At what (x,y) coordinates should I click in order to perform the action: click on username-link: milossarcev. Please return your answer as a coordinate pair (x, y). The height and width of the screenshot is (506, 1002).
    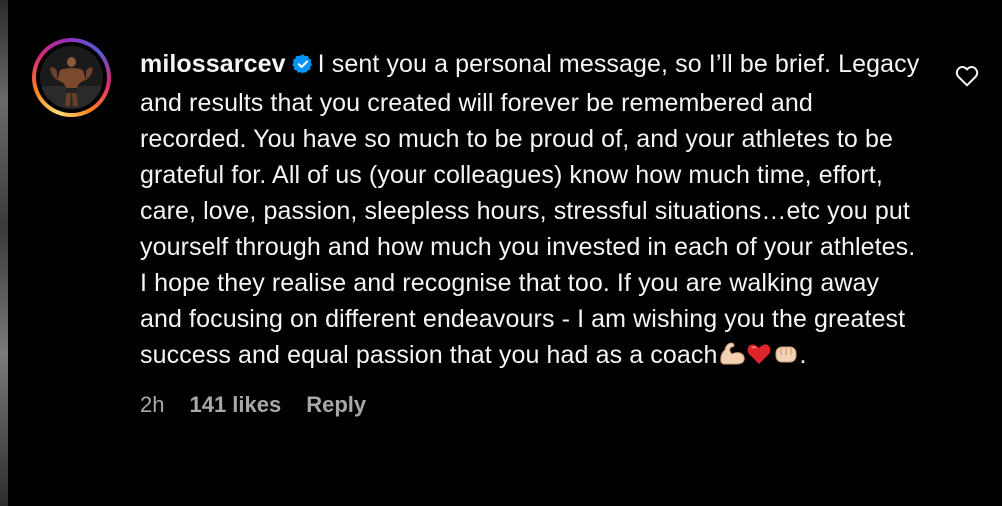
    Looking at the image, I should click on (213, 64).